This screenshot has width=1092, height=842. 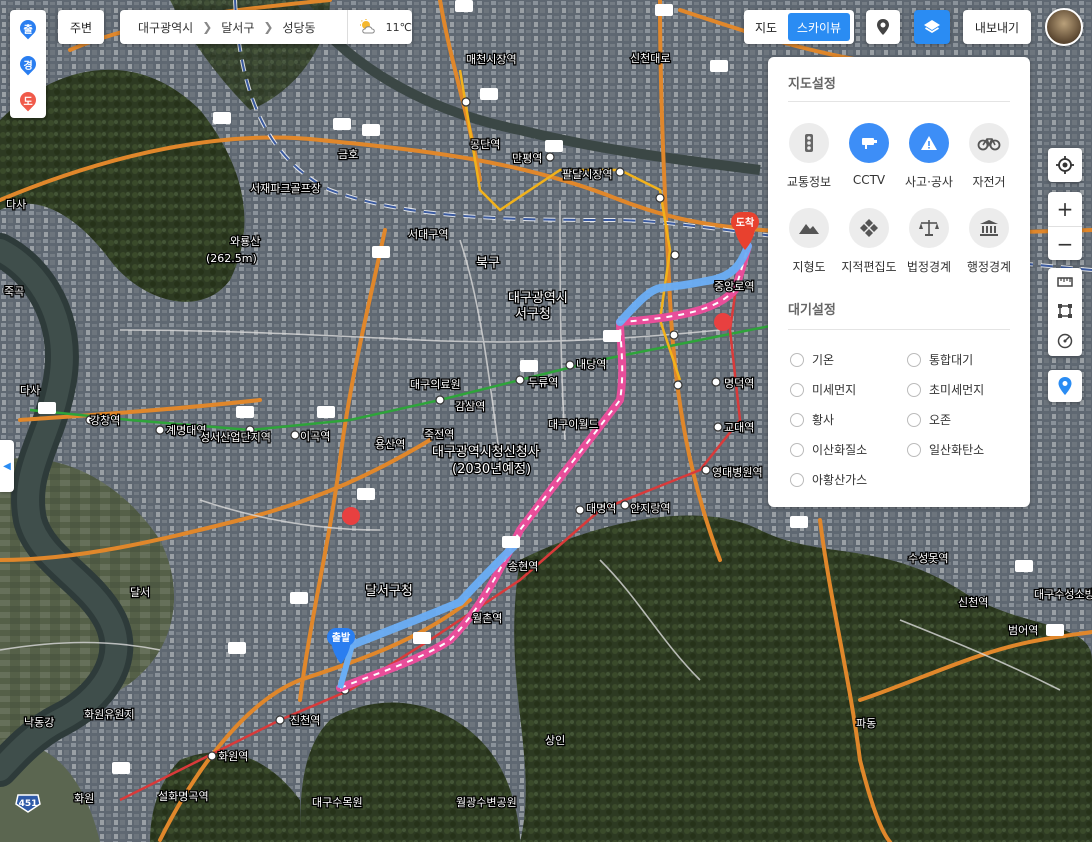 I want to click on destination-button: 도, so click(x=28, y=100).